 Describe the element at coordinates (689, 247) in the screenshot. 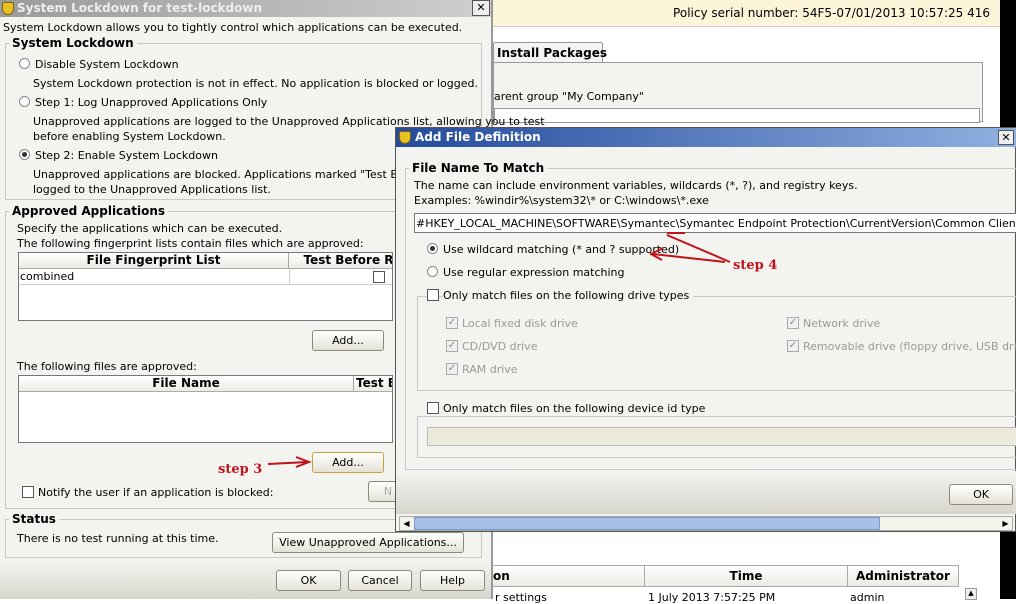

I see `step4-arrows` at that location.